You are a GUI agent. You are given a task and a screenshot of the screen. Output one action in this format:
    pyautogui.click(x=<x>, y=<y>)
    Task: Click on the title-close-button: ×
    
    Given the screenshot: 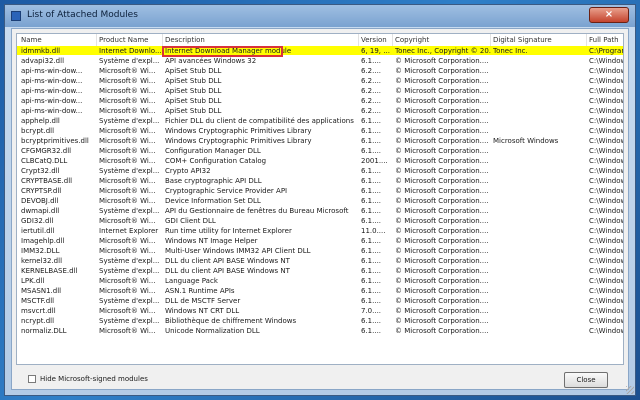 What is the action you would take?
    pyautogui.click(x=609, y=15)
    